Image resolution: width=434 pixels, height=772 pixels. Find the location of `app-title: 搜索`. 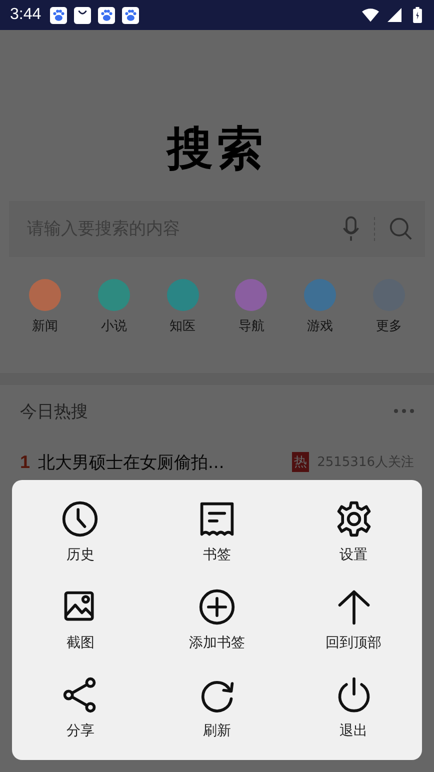

app-title: 搜索 is located at coordinates (217, 148).